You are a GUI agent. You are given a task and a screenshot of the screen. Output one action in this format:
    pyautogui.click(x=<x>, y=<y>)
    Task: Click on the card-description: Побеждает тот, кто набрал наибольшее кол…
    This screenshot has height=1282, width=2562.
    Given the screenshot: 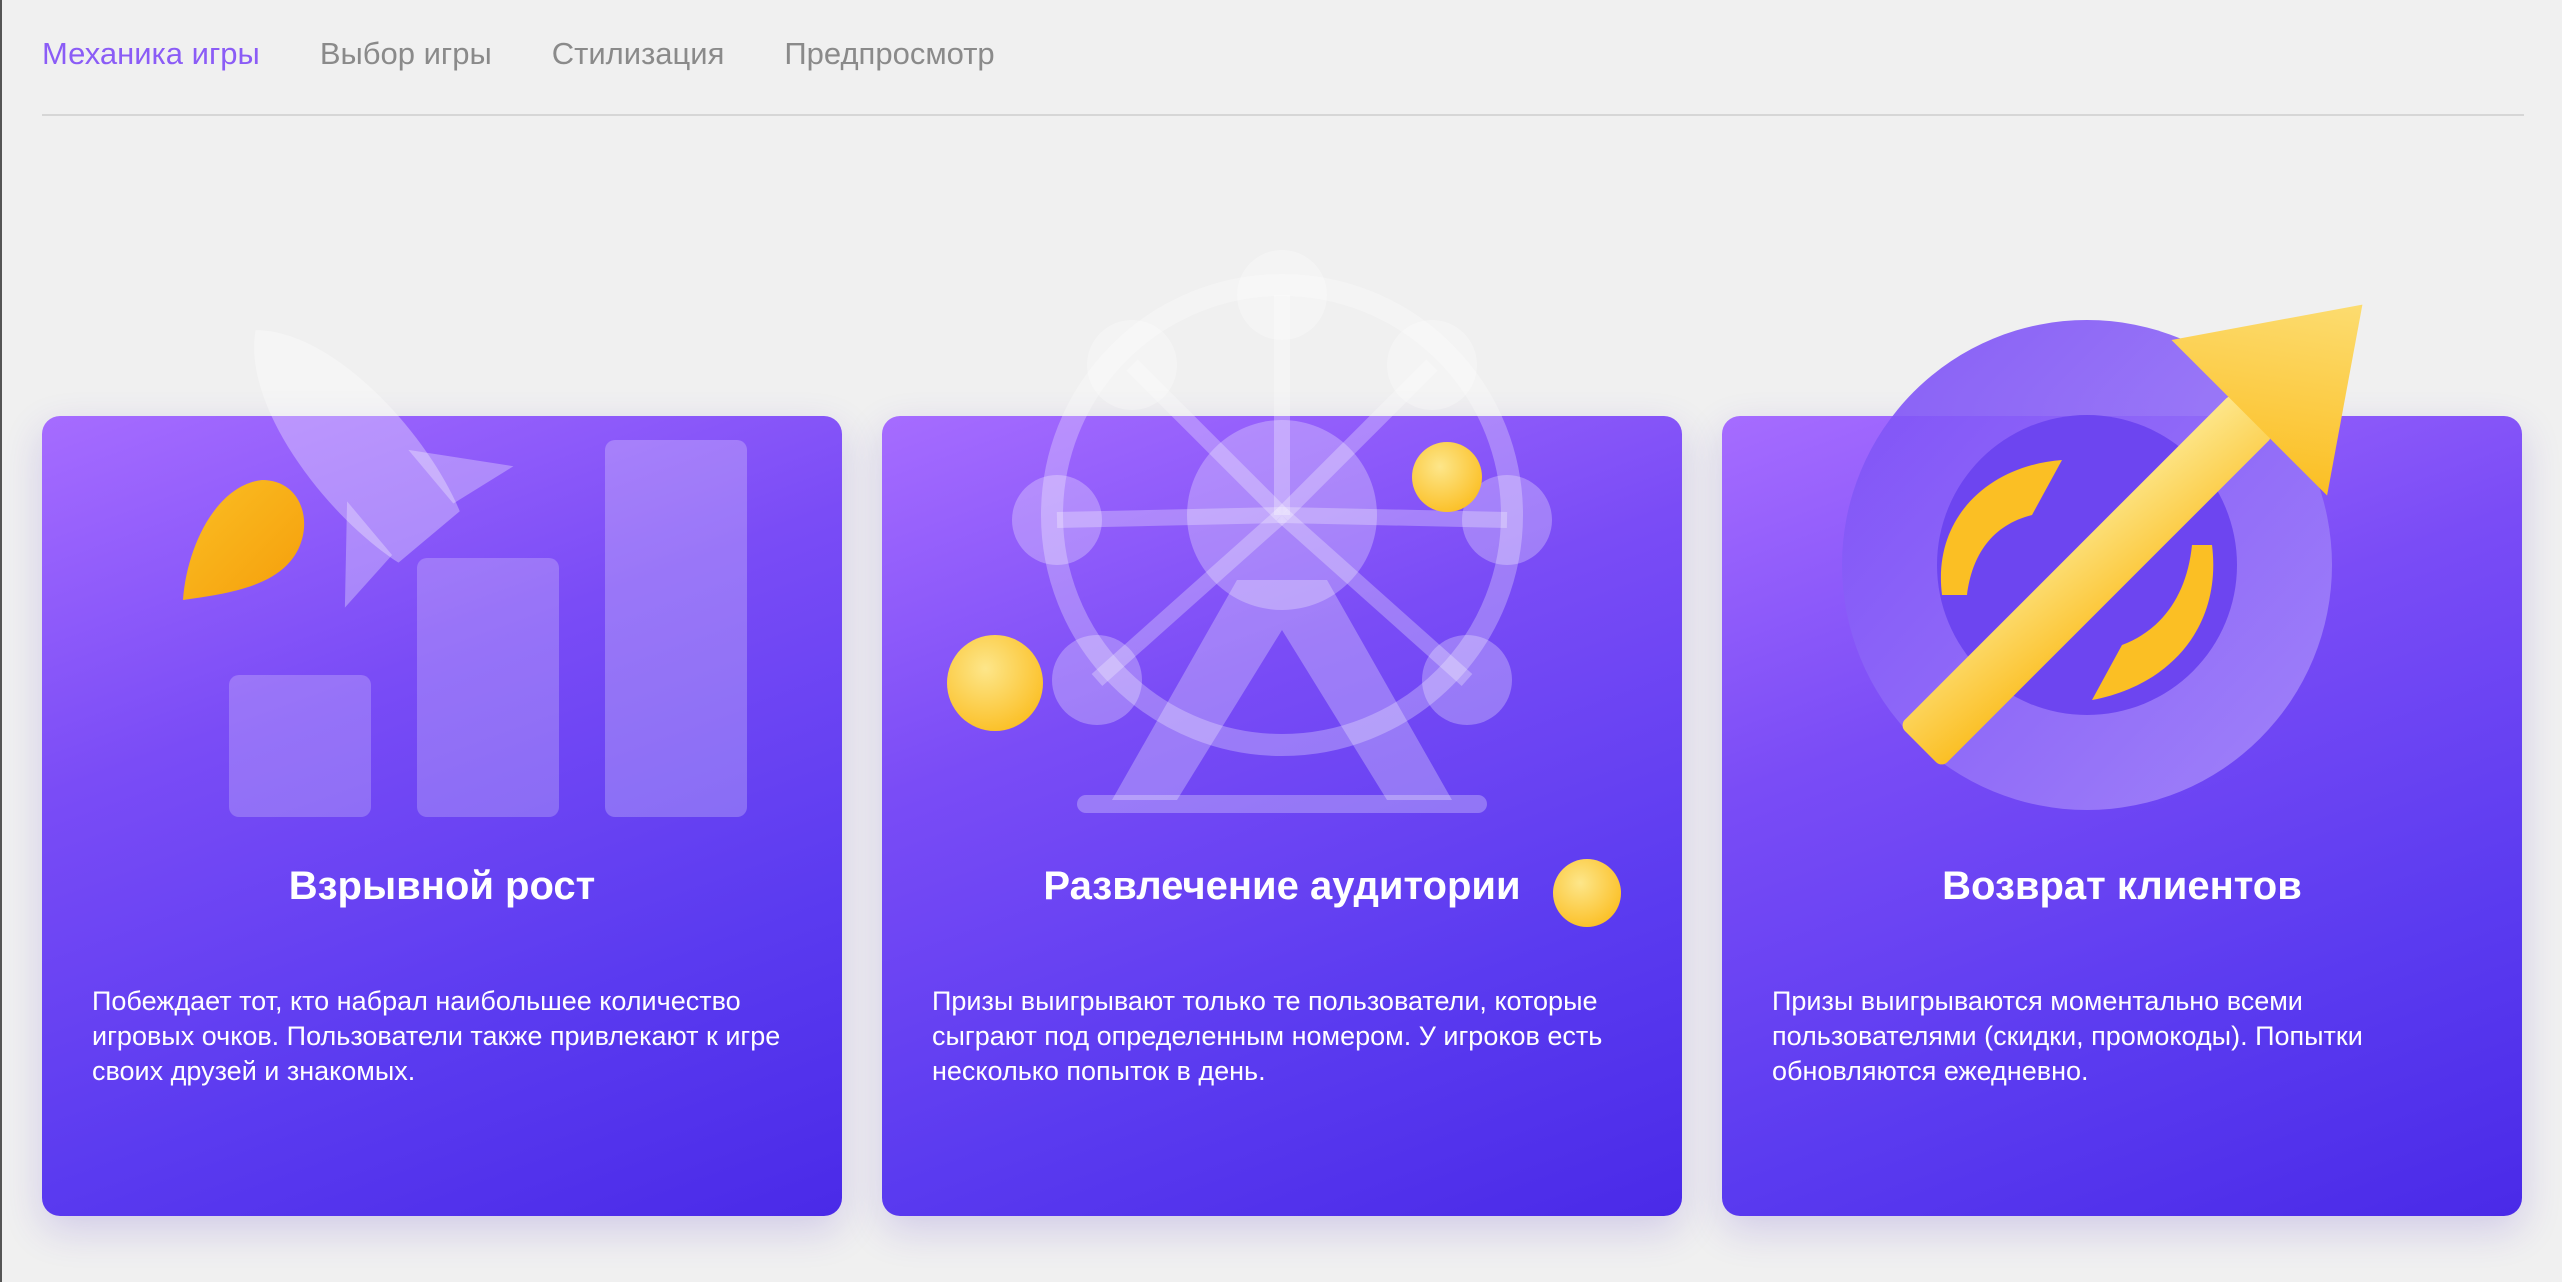 What is the action you would take?
    pyautogui.click(x=436, y=1036)
    